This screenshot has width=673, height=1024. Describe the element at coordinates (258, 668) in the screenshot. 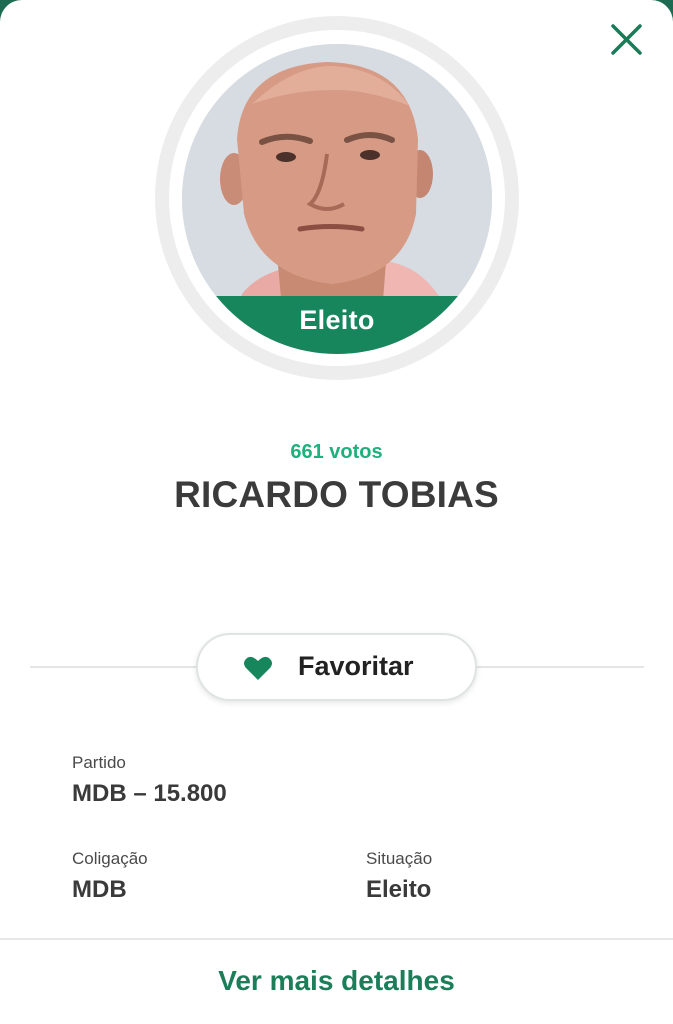

I see `heart-icon` at that location.